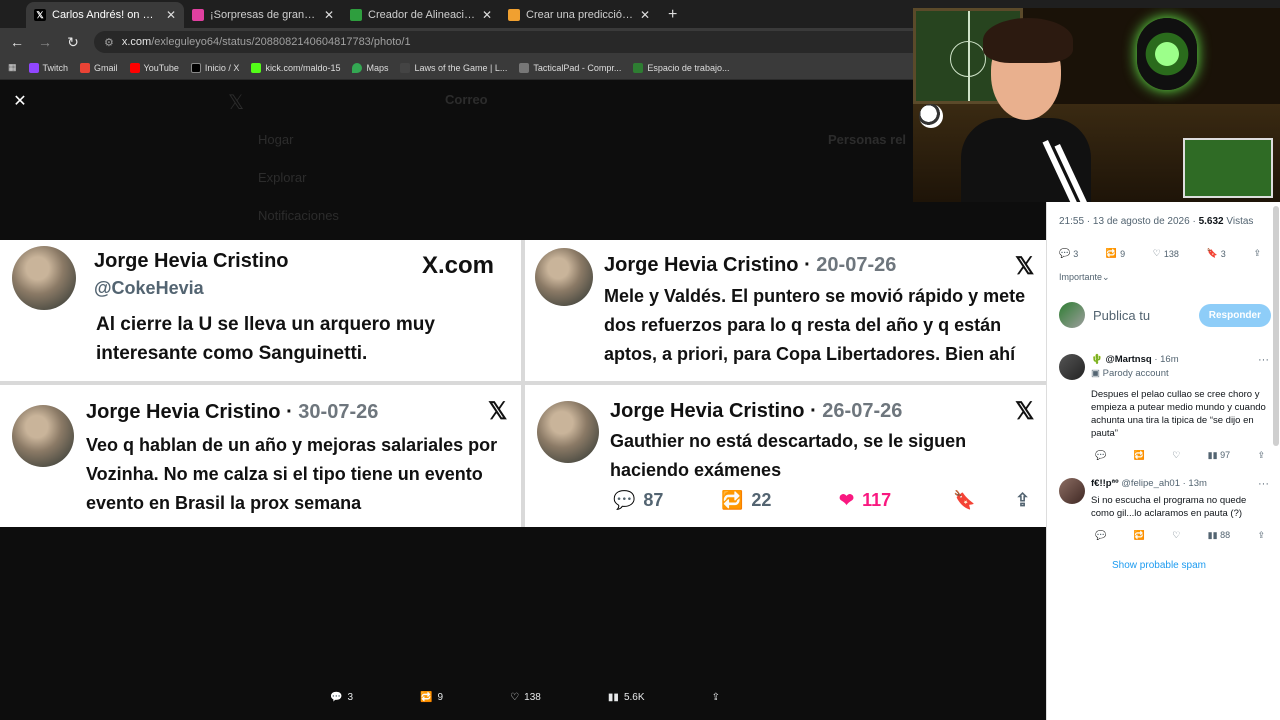 The width and height of the screenshot is (1280, 720). I want to click on reply-input: Publica tu, so click(1146, 315).